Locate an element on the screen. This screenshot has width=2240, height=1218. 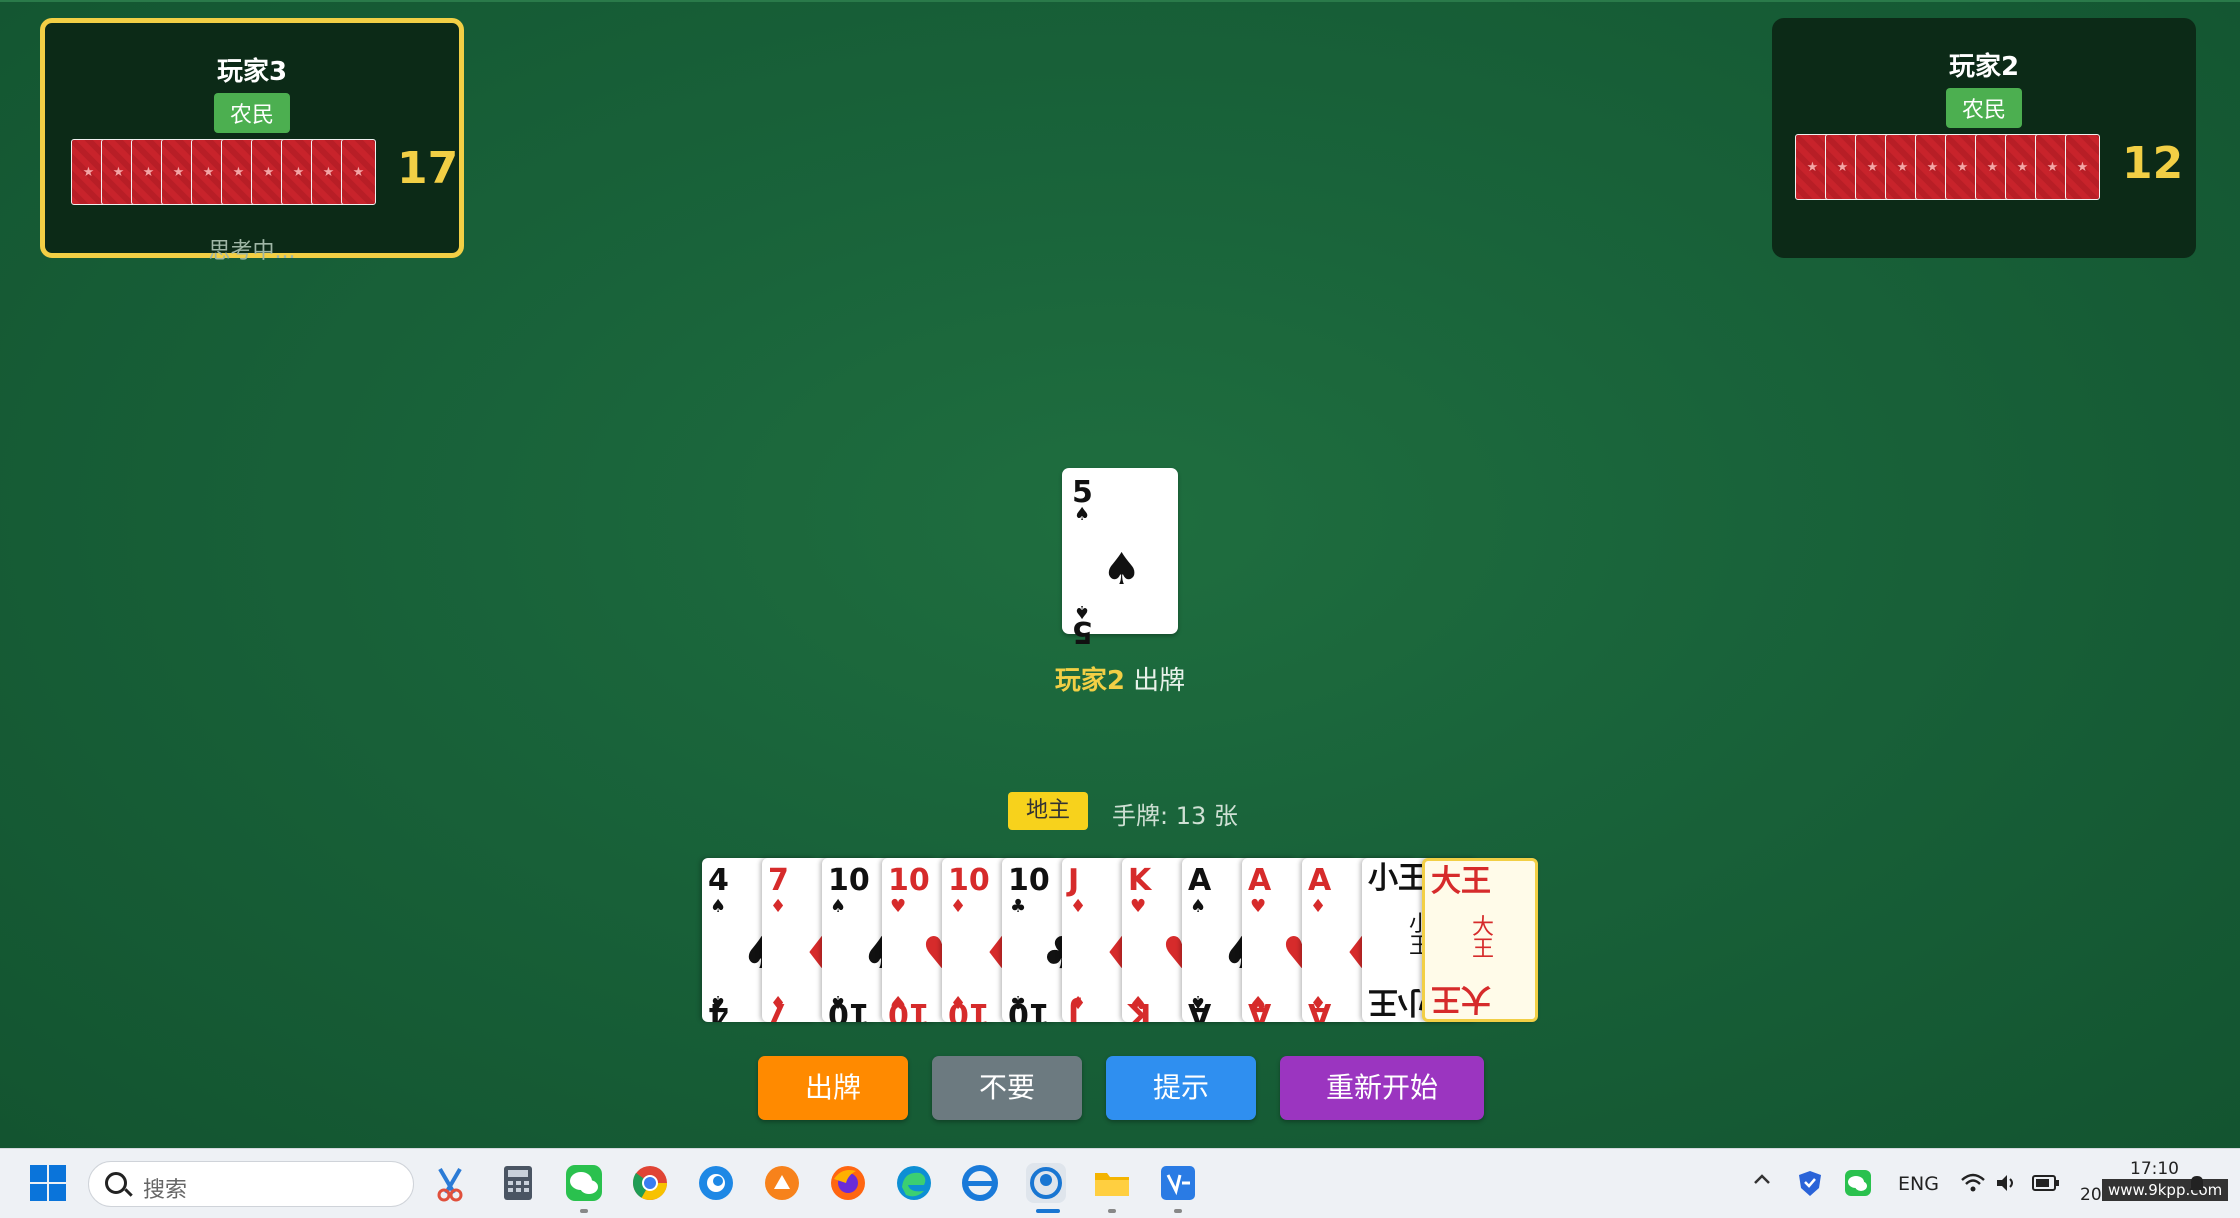
played-card: 5 ♠ ♠ ♠ 5 is located at coordinates (1120, 558).